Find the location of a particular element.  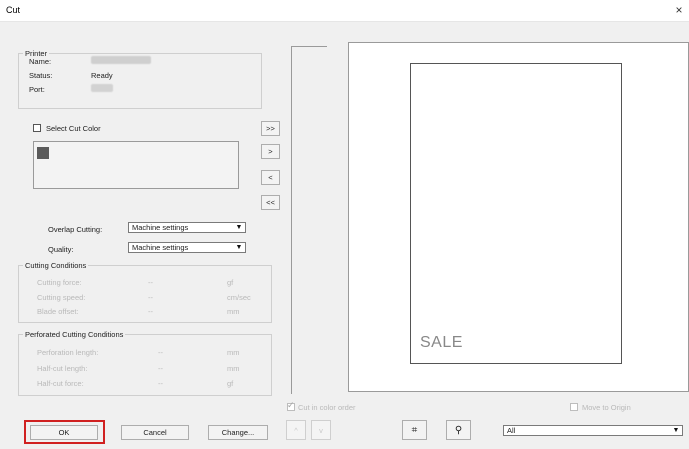

overlap-cutting-select: Machine settings ▼ is located at coordinates (187, 227).